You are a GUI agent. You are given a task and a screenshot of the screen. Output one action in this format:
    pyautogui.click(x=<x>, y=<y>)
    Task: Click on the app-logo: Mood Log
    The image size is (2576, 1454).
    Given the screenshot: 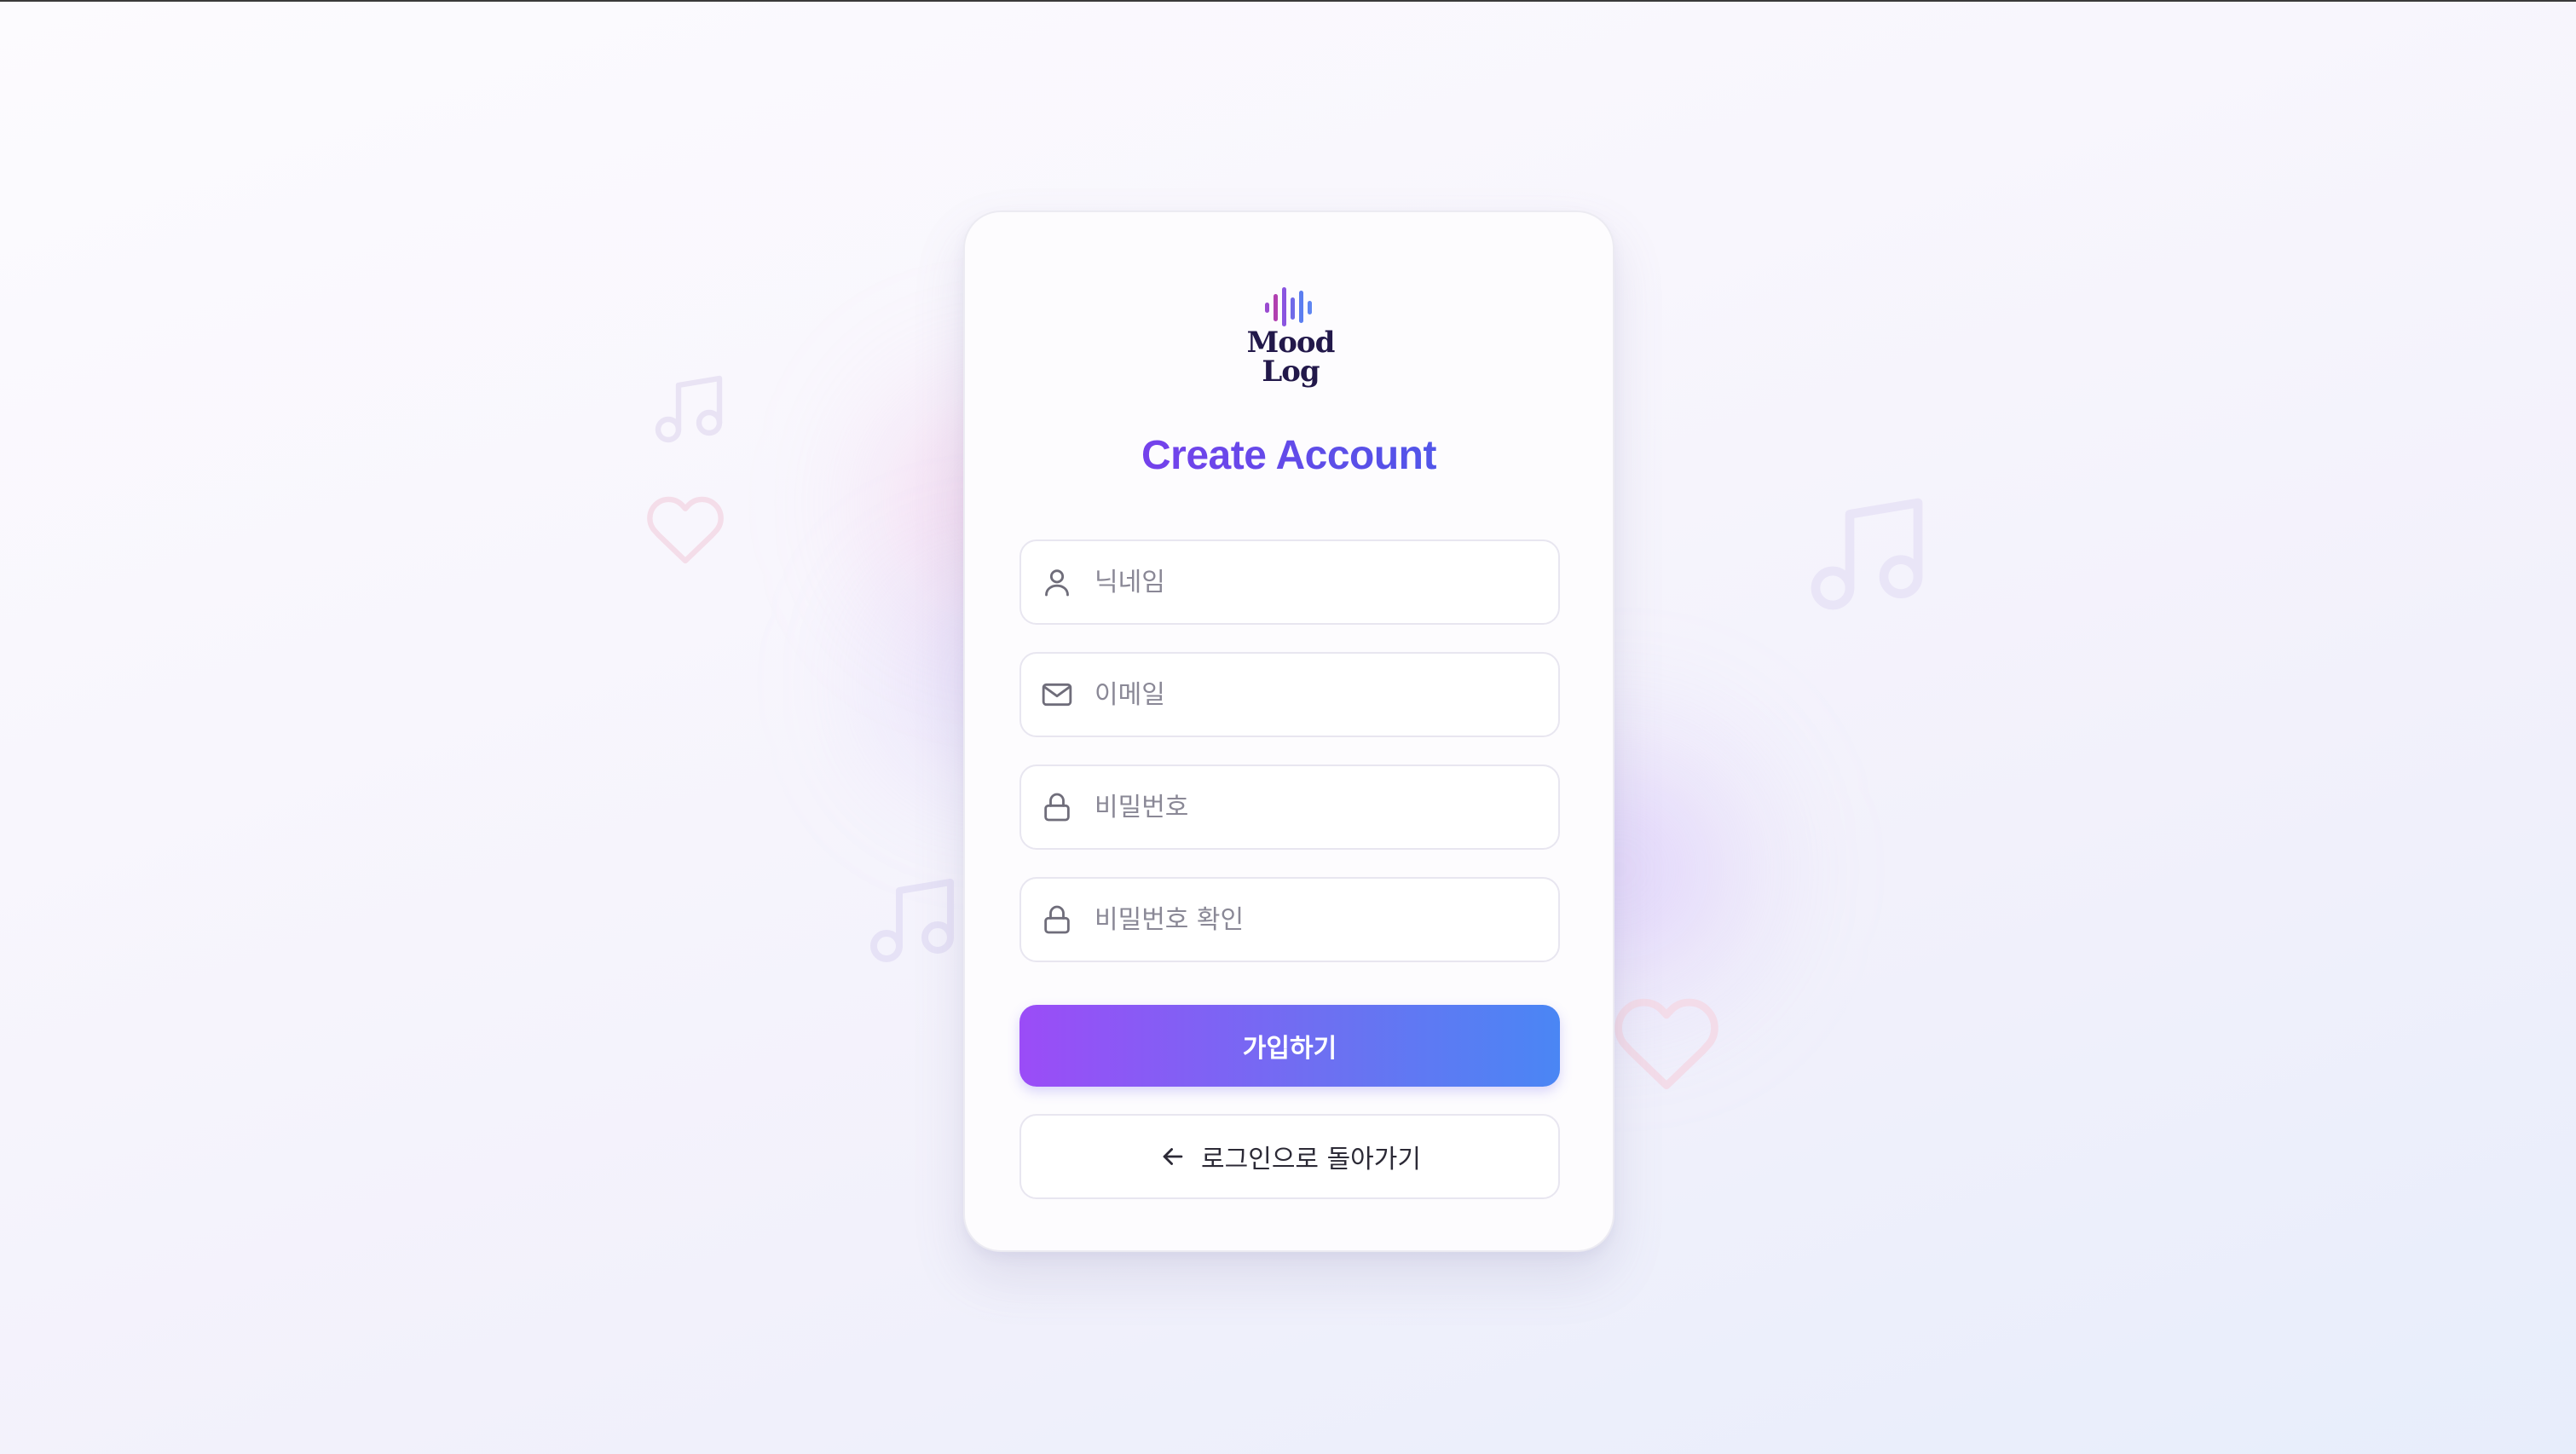 What is the action you would take?
    pyautogui.click(x=1290, y=338)
    